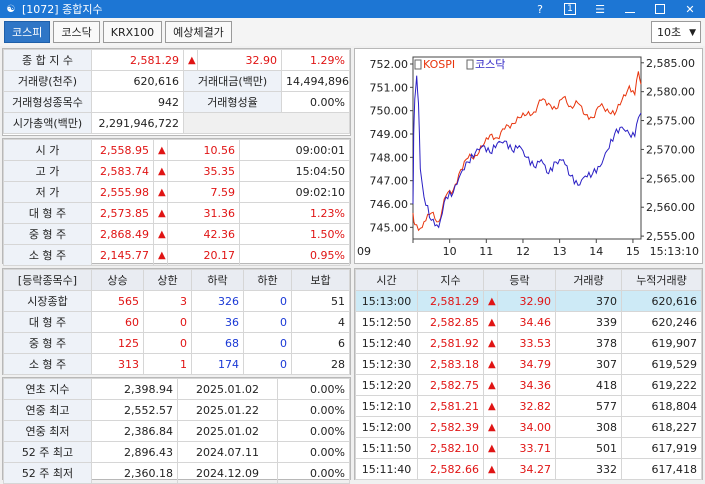 The height and width of the screenshot is (484, 705). I want to click on tick-cum-volume: 620,246, so click(661, 322).